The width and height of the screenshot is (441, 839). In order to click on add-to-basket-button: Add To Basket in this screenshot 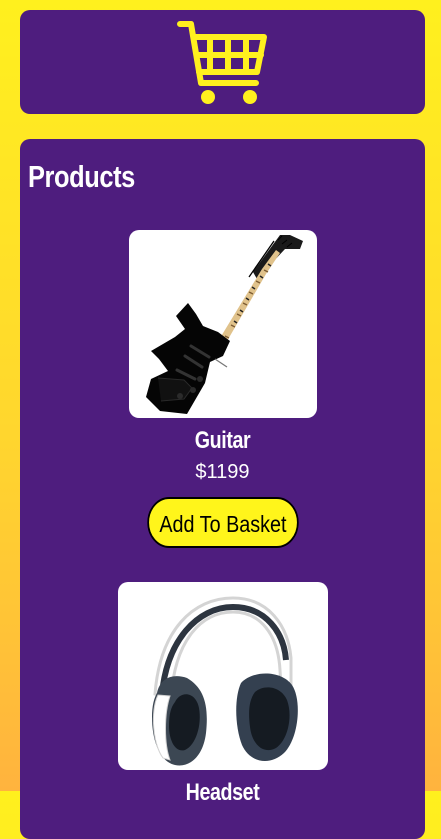, I will do `click(222, 522)`.